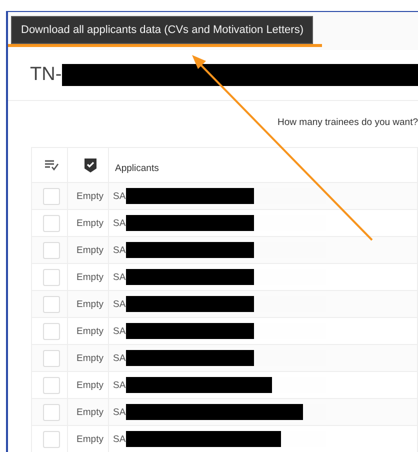  What do you see at coordinates (162, 30) in the screenshot?
I see `download-tooltip: Download all applicants data (CVs and Motivation Letters)` at bounding box center [162, 30].